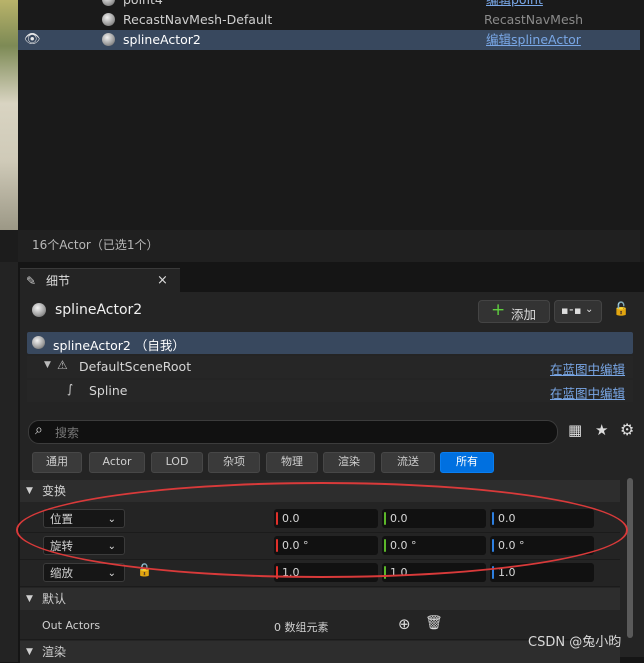  I want to click on array-count: 0 数组元素, so click(301, 627).